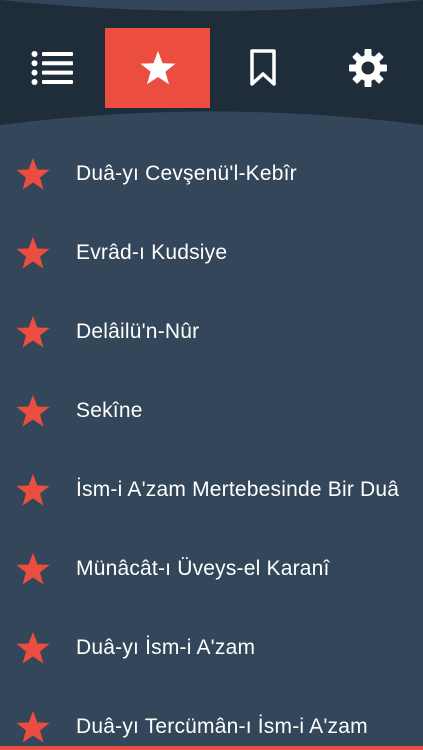  I want to click on list-item: Evrâd-ı Kudsiye, so click(211, 252).